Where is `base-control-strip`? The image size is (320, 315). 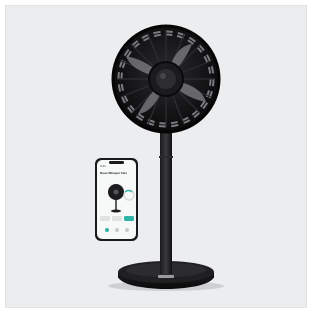 base-control-strip is located at coordinates (166, 276).